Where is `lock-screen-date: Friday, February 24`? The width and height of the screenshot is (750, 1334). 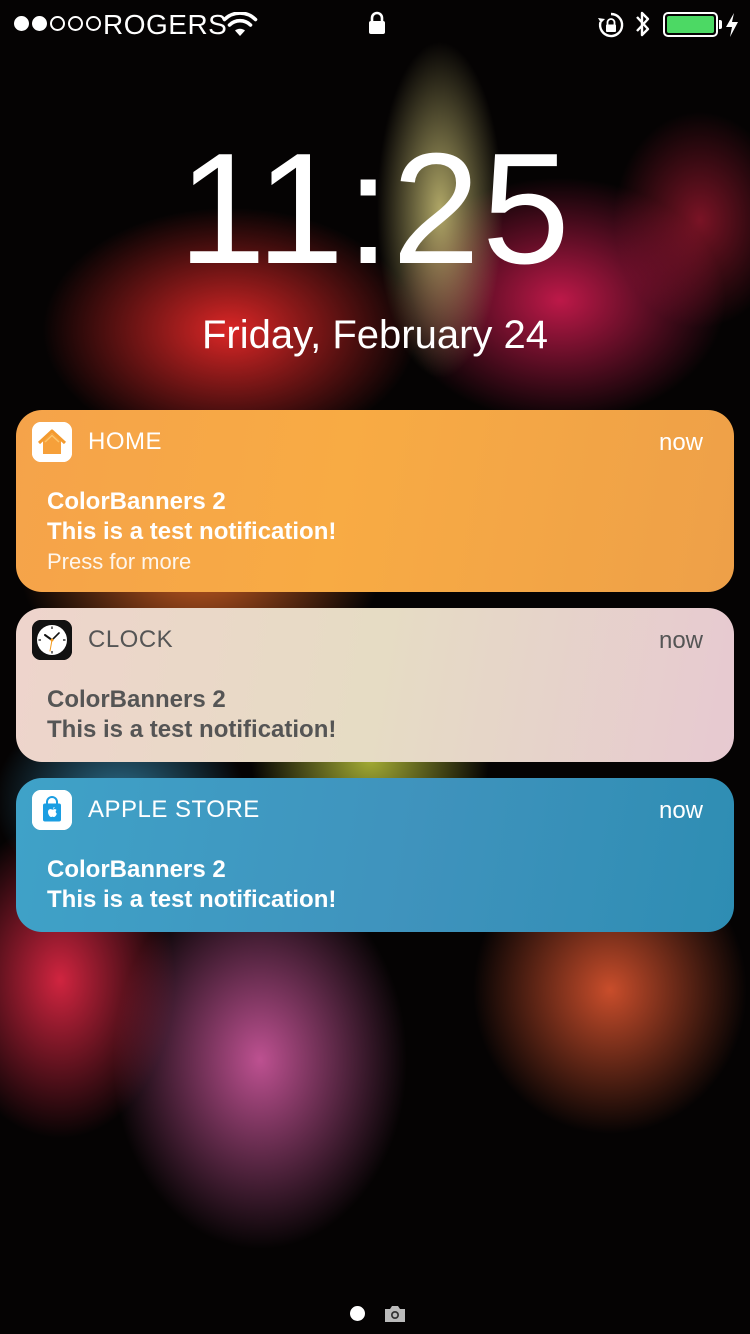 lock-screen-date: Friday, February 24 is located at coordinates (375, 335).